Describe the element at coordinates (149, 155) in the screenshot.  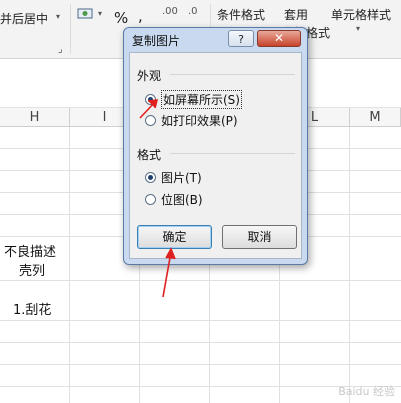
I see `format-group-title: 格式` at that location.